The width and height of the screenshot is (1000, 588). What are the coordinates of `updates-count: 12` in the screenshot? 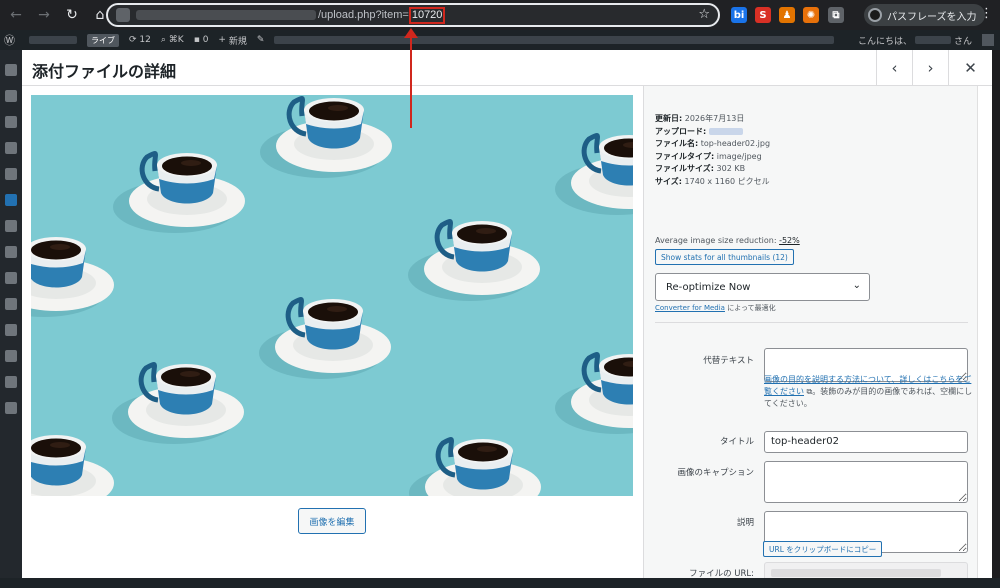 It's located at (145, 40).